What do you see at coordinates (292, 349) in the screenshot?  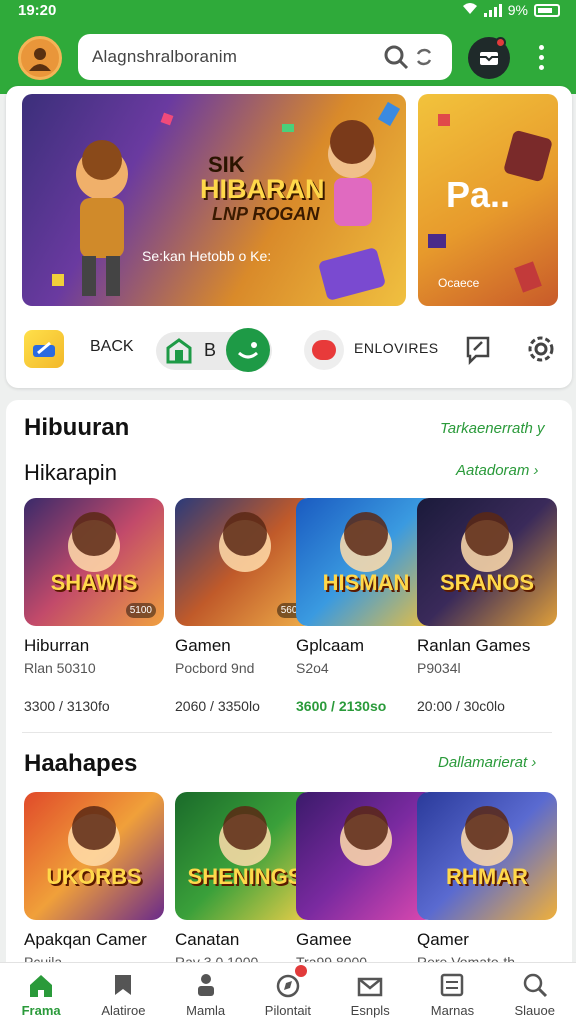 I see `quick-actions-row: BACK B ENLOVIRES` at bounding box center [292, 349].